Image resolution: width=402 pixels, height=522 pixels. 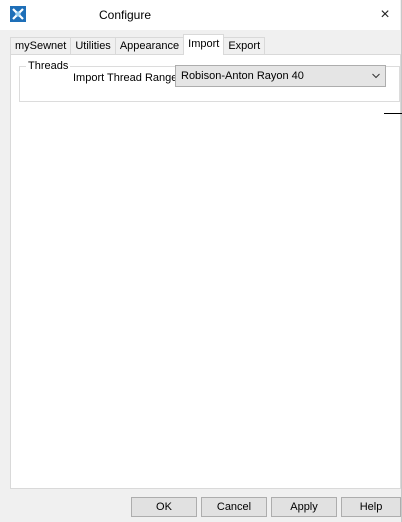 What do you see at coordinates (385, 15) in the screenshot?
I see `close-icon: ×` at bounding box center [385, 15].